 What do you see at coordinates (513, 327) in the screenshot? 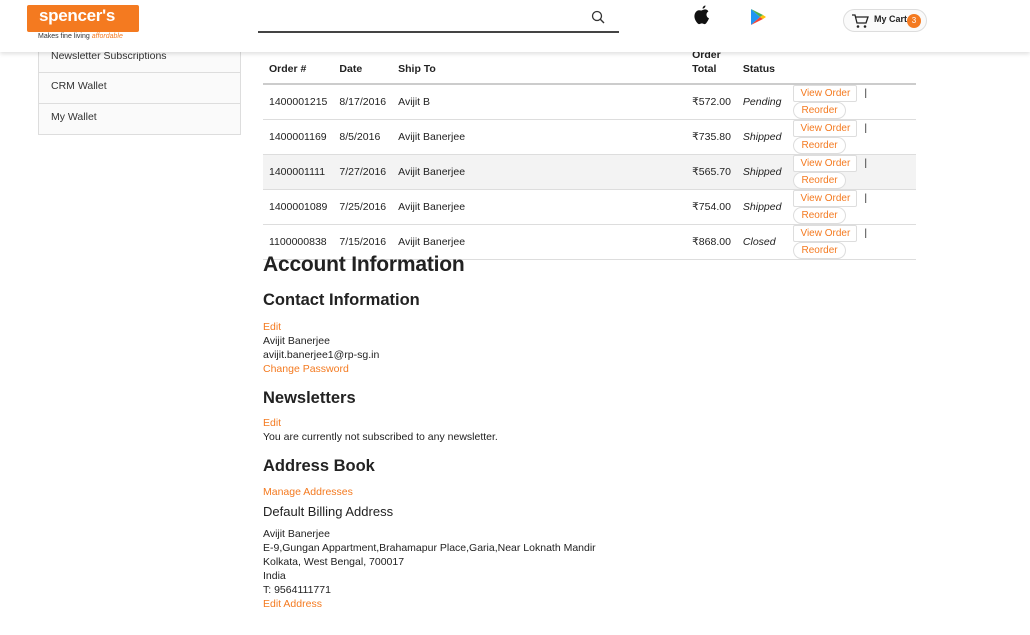
I see `edit-contact-link: Edit` at bounding box center [513, 327].